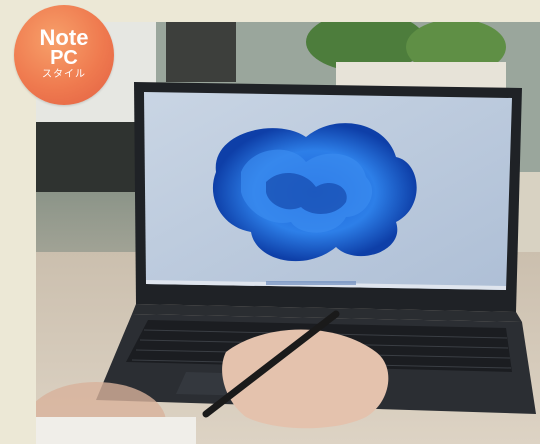  I want to click on badge-line-style: スタイル, so click(64, 74).